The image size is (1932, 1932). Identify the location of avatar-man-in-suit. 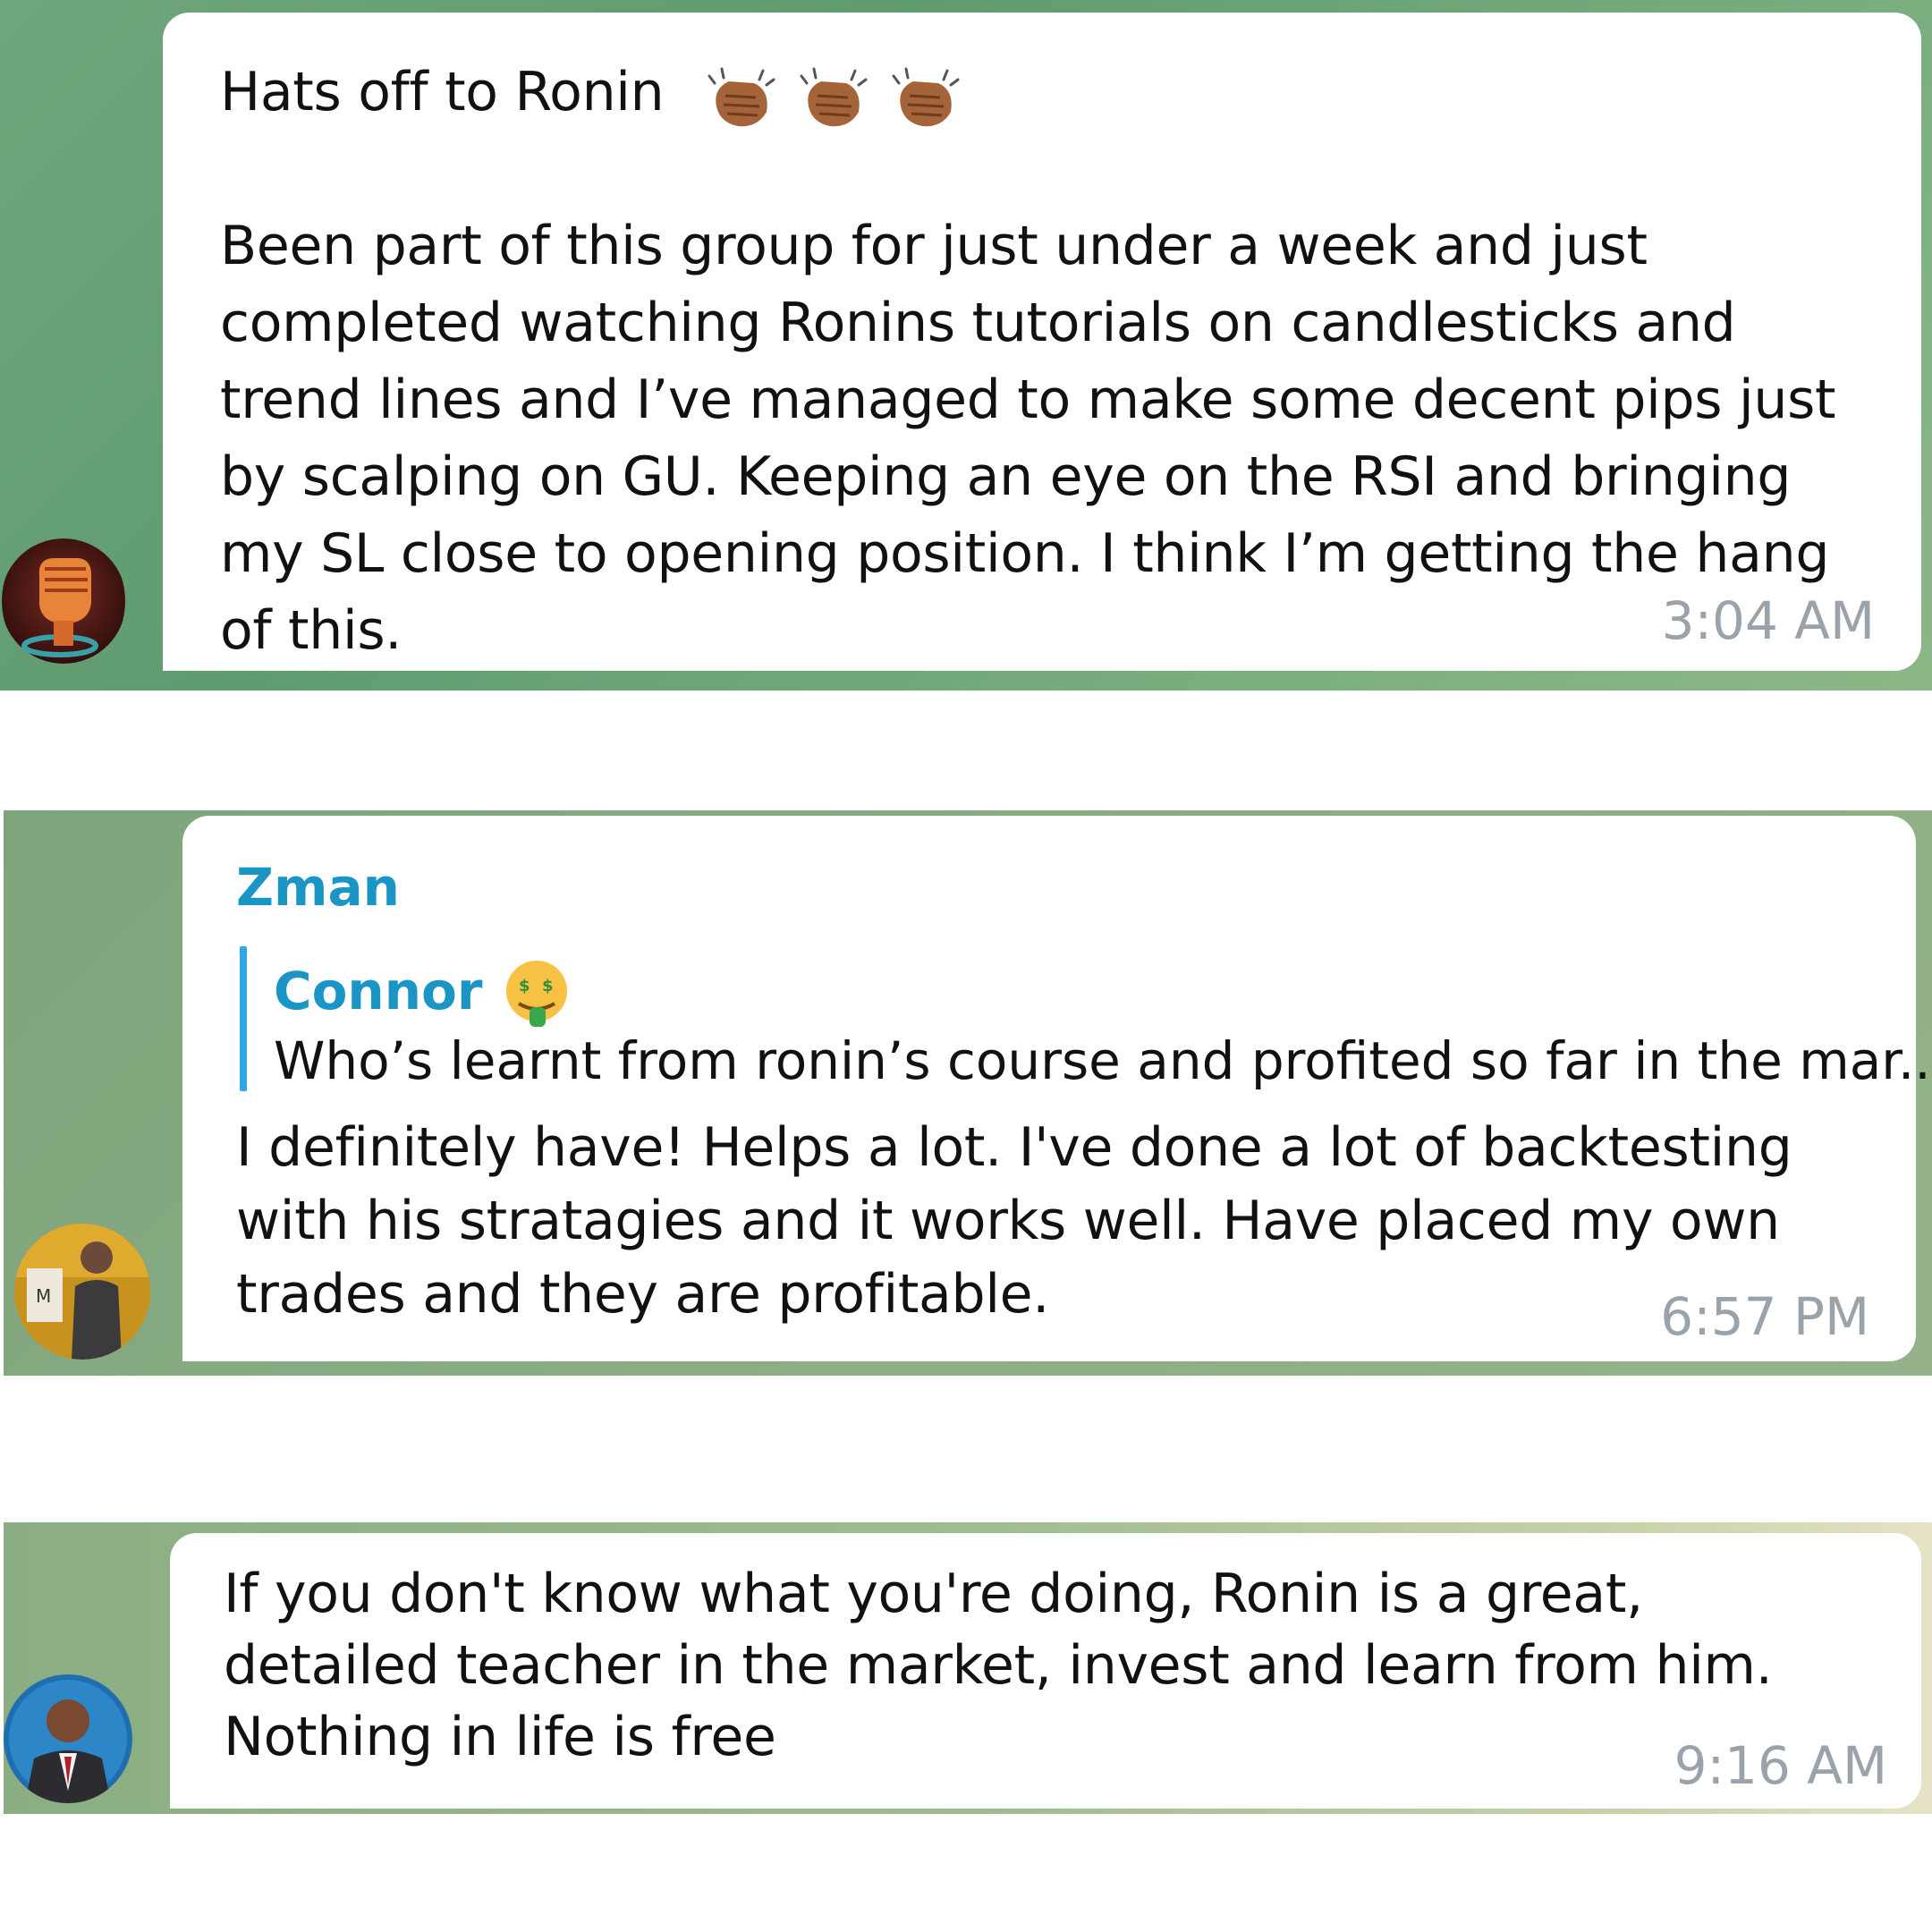
(68, 1738).